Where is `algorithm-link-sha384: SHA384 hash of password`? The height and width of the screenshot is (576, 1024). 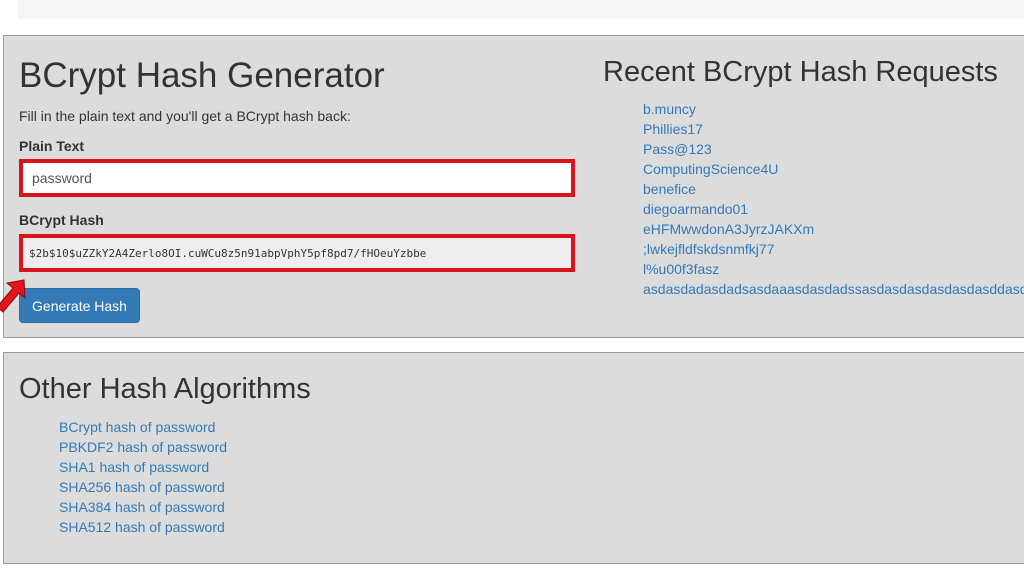 algorithm-link-sha384: SHA384 hash of password is located at coordinates (142, 507).